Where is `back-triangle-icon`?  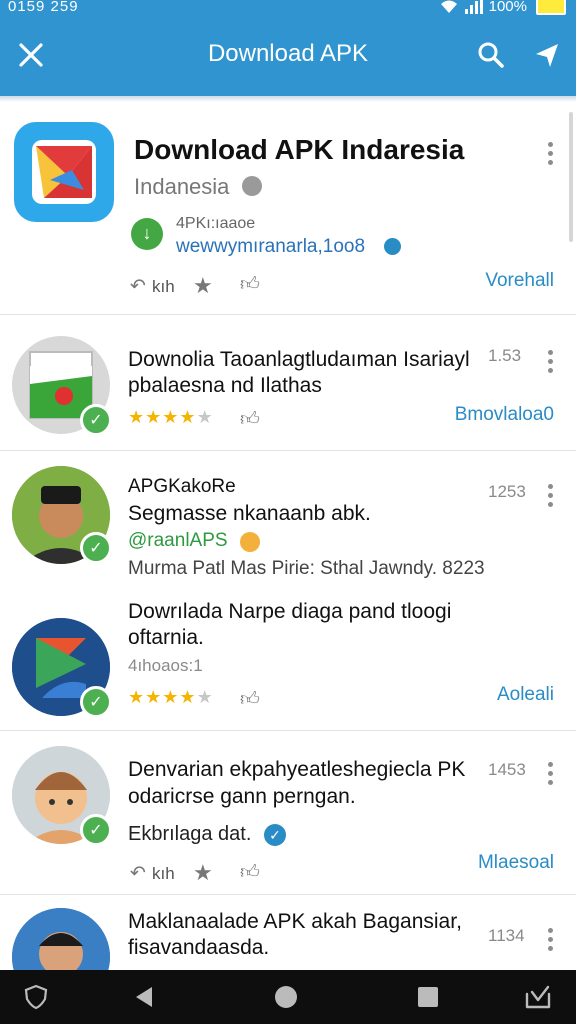
back-triangle-icon is located at coordinates (144, 997).